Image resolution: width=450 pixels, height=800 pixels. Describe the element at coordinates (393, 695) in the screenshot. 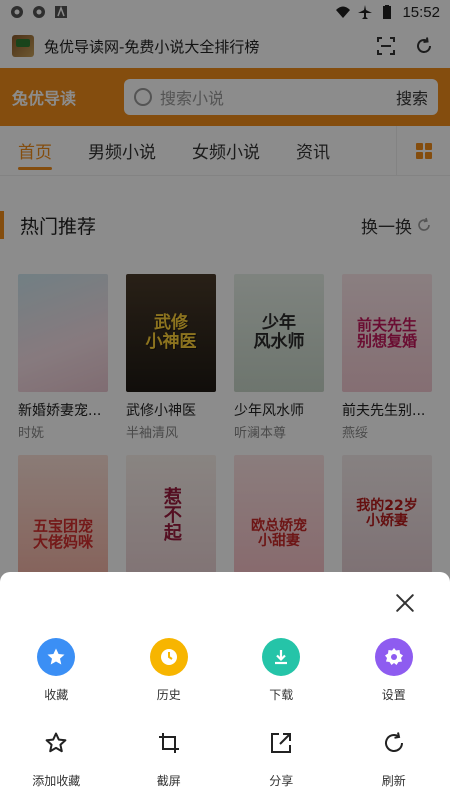

I see `settings-label: 设置` at that location.